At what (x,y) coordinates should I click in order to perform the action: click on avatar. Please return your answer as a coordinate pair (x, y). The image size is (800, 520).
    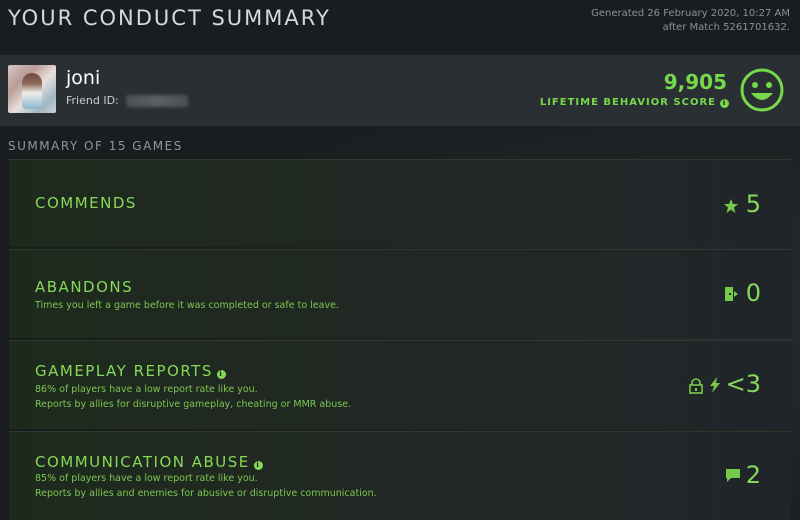
    Looking at the image, I should click on (32, 89).